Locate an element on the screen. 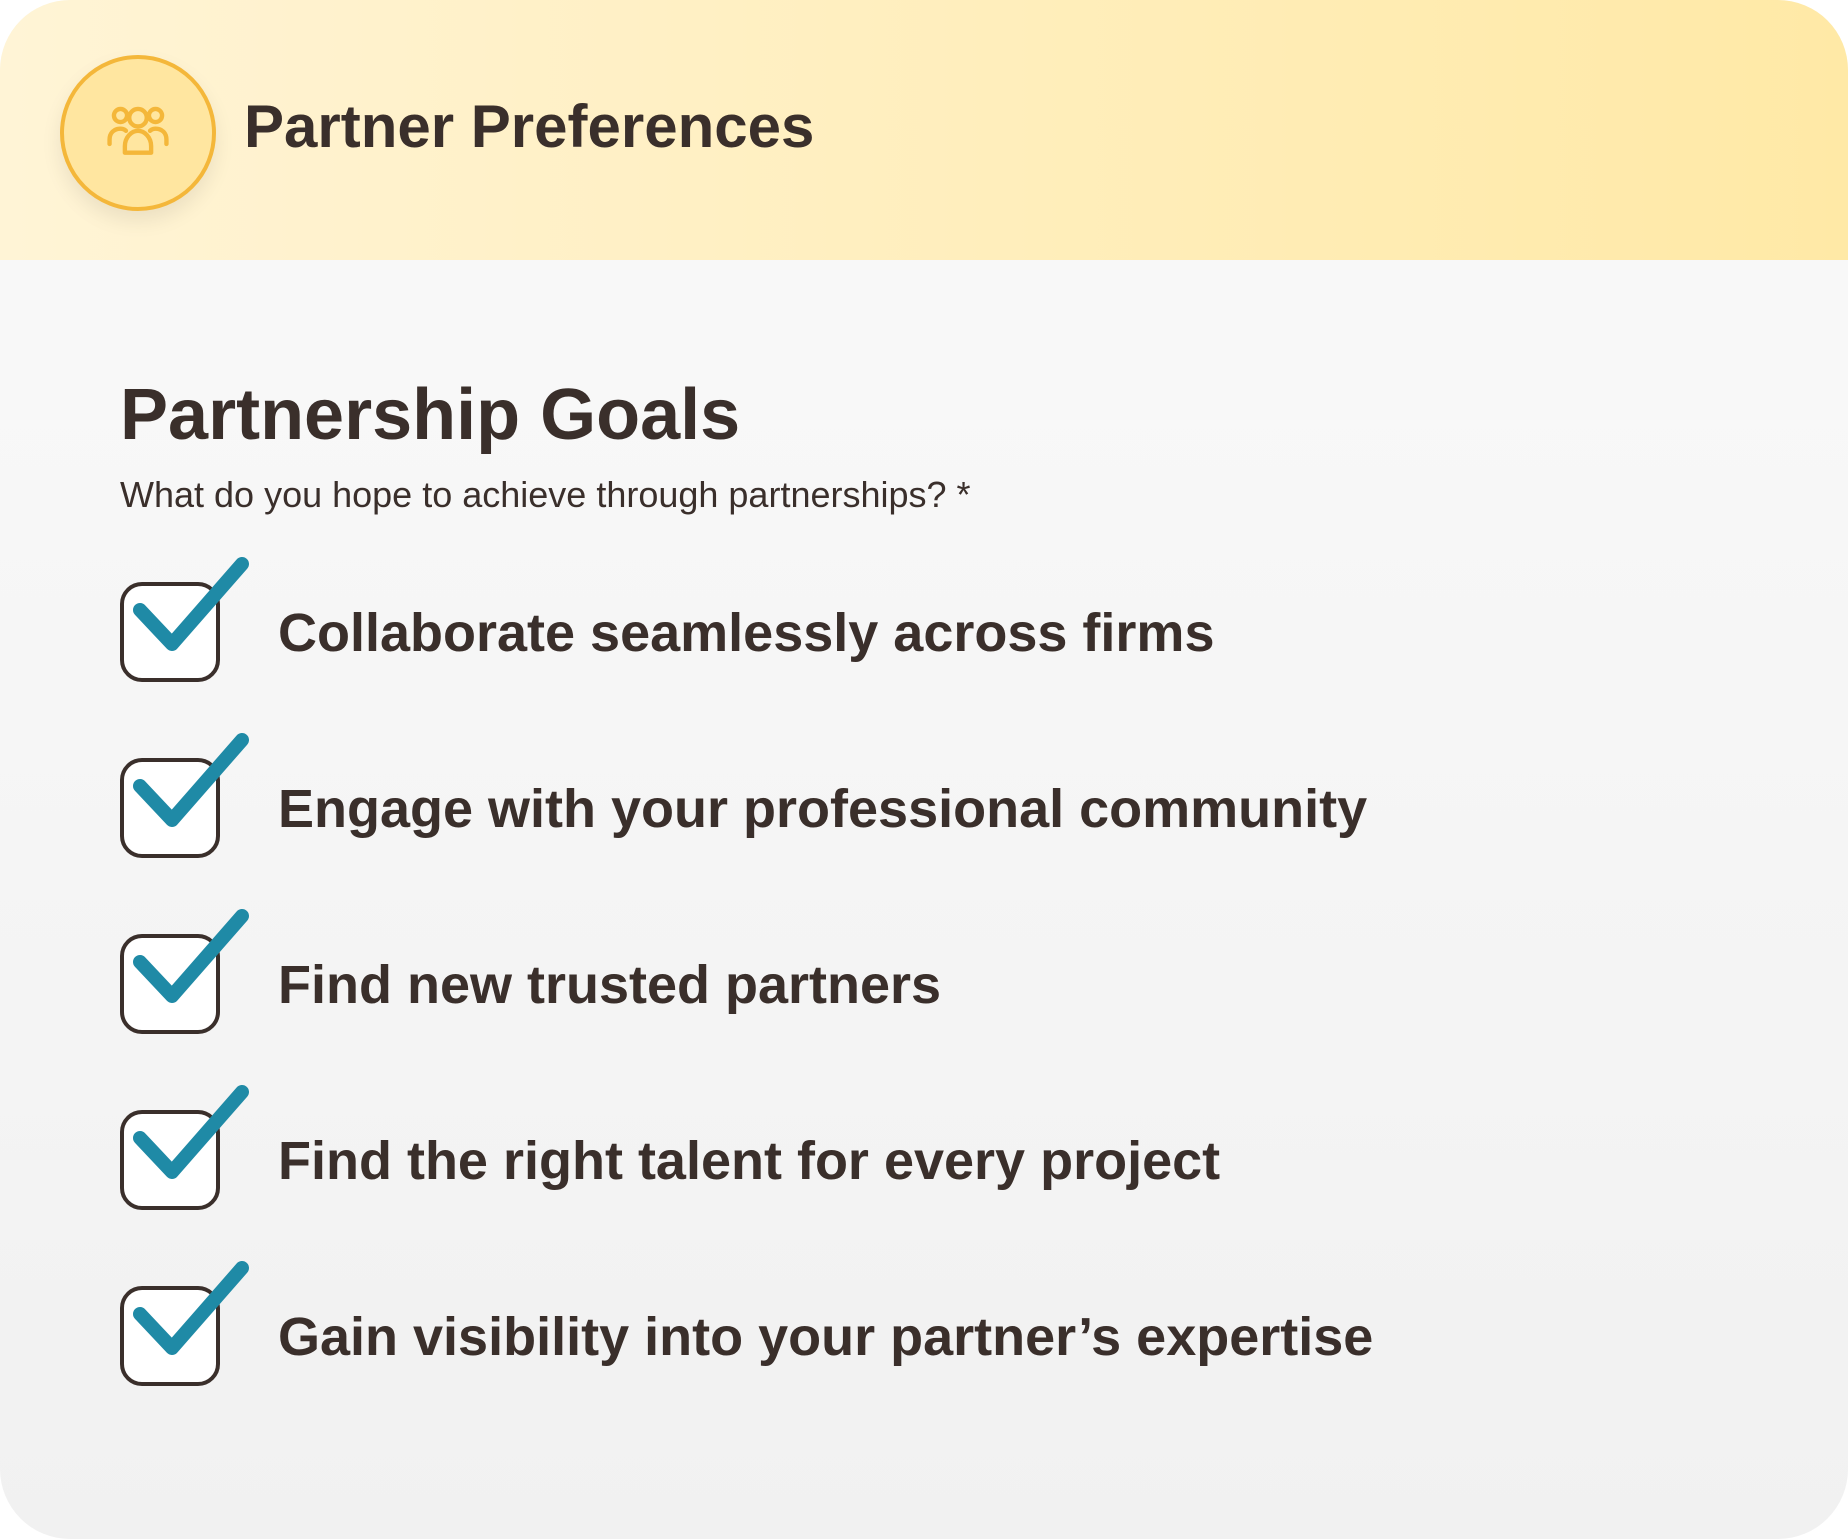 The width and height of the screenshot is (1848, 1539). goal-option-label: Engage with your professional community is located at coordinates (823, 809).